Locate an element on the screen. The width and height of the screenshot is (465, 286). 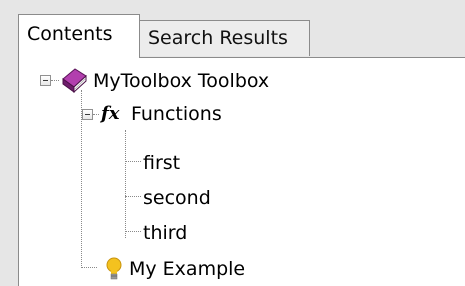
tree-item-label: third is located at coordinates (165, 233).